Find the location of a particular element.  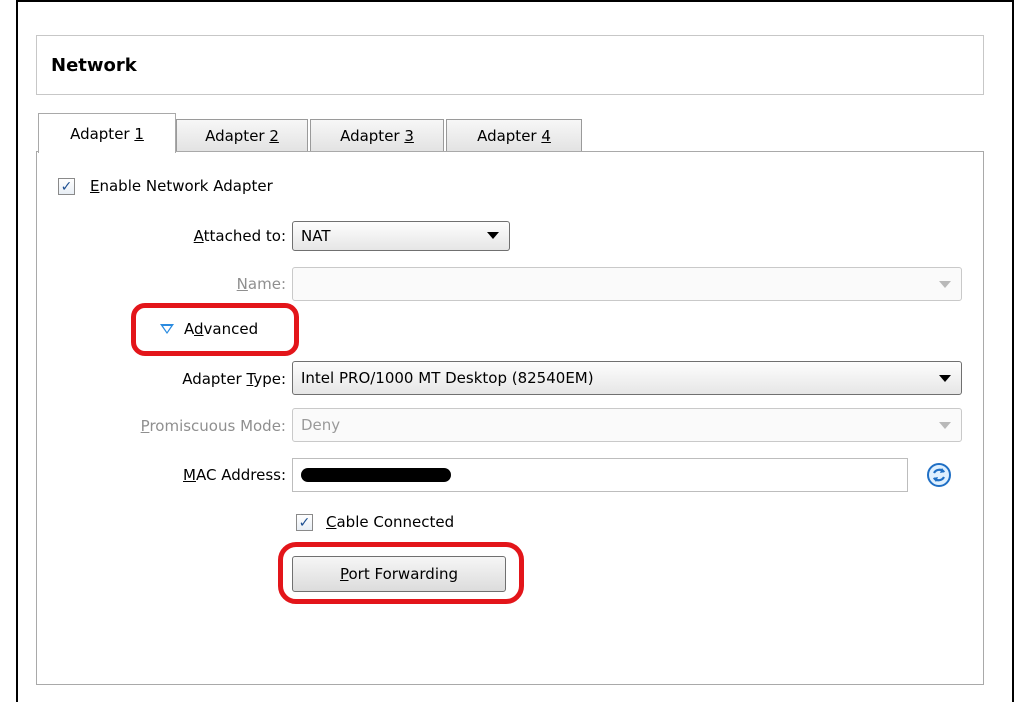

mac-address-field is located at coordinates (600, 475).